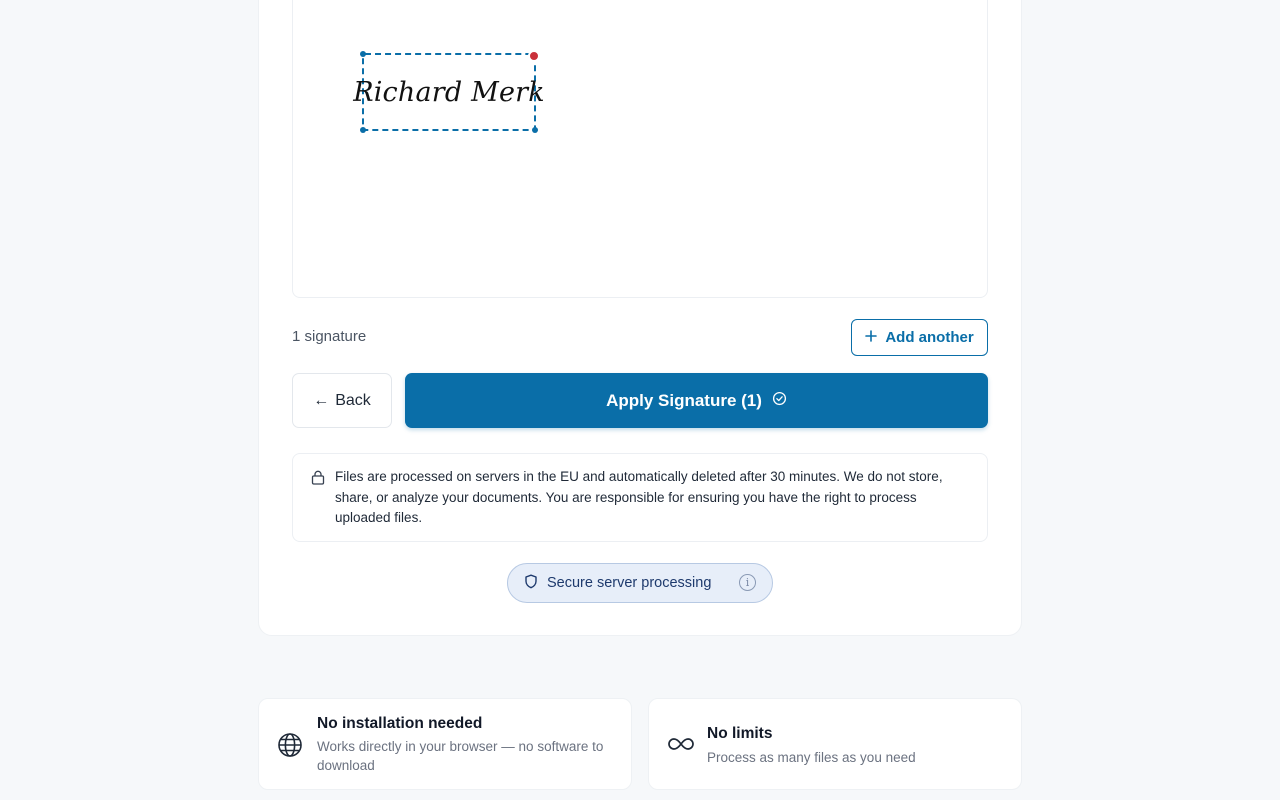 The image size is (1280, 800). I want to click on back-button: ← Back, so click(342, 400).